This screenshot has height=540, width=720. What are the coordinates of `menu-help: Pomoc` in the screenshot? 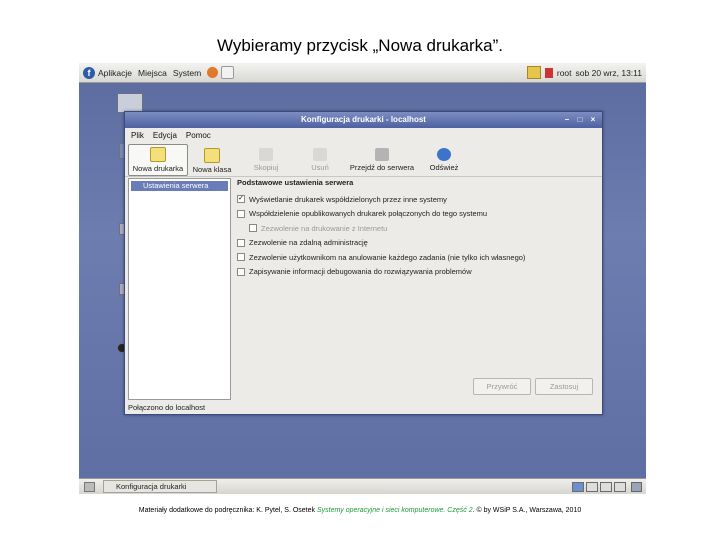 It's located at (198, 135).